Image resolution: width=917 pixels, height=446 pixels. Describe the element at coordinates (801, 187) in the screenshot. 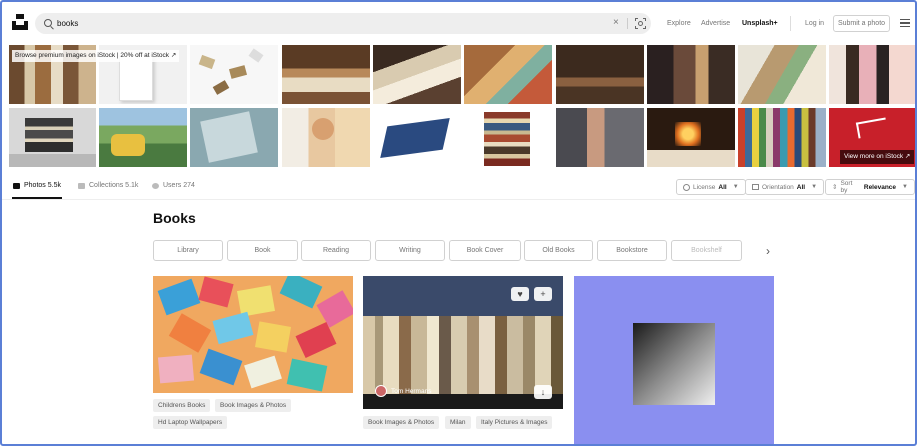

I see `orientation-value: All` at that location.